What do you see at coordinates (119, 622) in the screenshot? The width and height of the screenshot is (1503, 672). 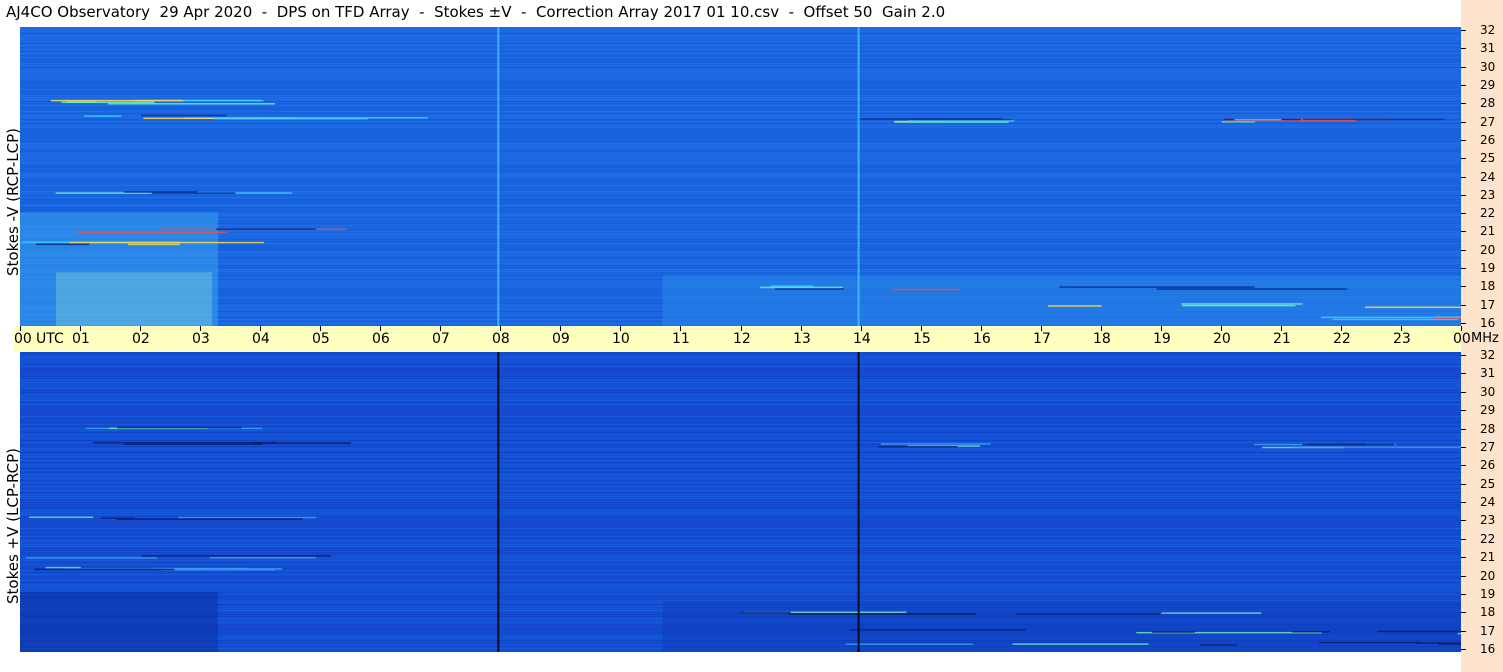 I see `noise-patch` at bounding box center [119, 622].